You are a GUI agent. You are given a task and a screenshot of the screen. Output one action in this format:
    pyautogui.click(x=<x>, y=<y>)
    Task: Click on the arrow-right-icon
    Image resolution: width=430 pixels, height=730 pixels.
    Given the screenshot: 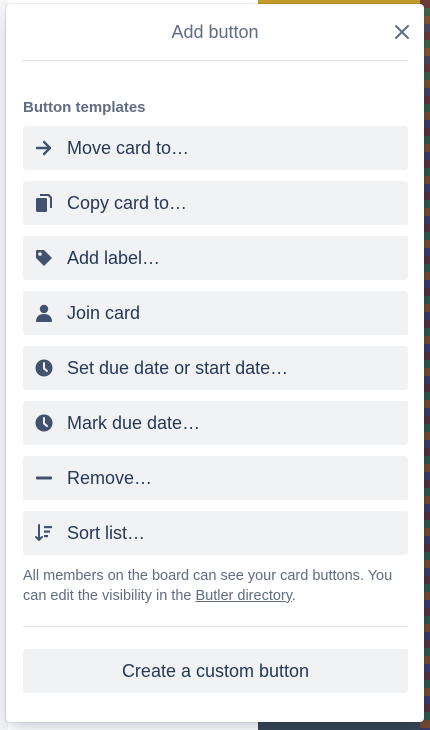 What is the action you would take?
    pyautogui.click(x=44, y=148)
    